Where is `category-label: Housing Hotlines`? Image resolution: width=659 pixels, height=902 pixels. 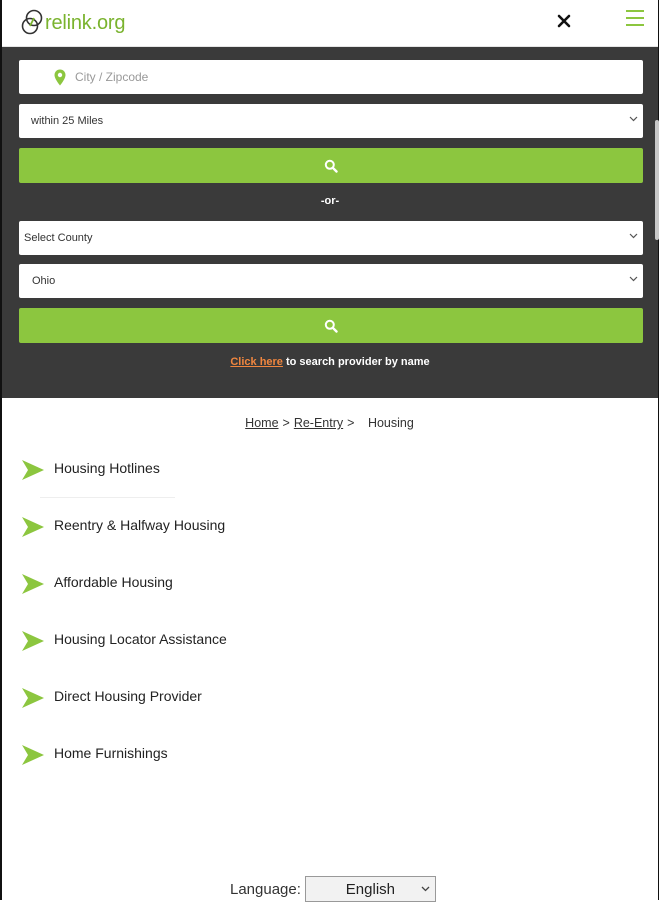
category-label: Housing Hotlines is located at coordinates (107, 468).